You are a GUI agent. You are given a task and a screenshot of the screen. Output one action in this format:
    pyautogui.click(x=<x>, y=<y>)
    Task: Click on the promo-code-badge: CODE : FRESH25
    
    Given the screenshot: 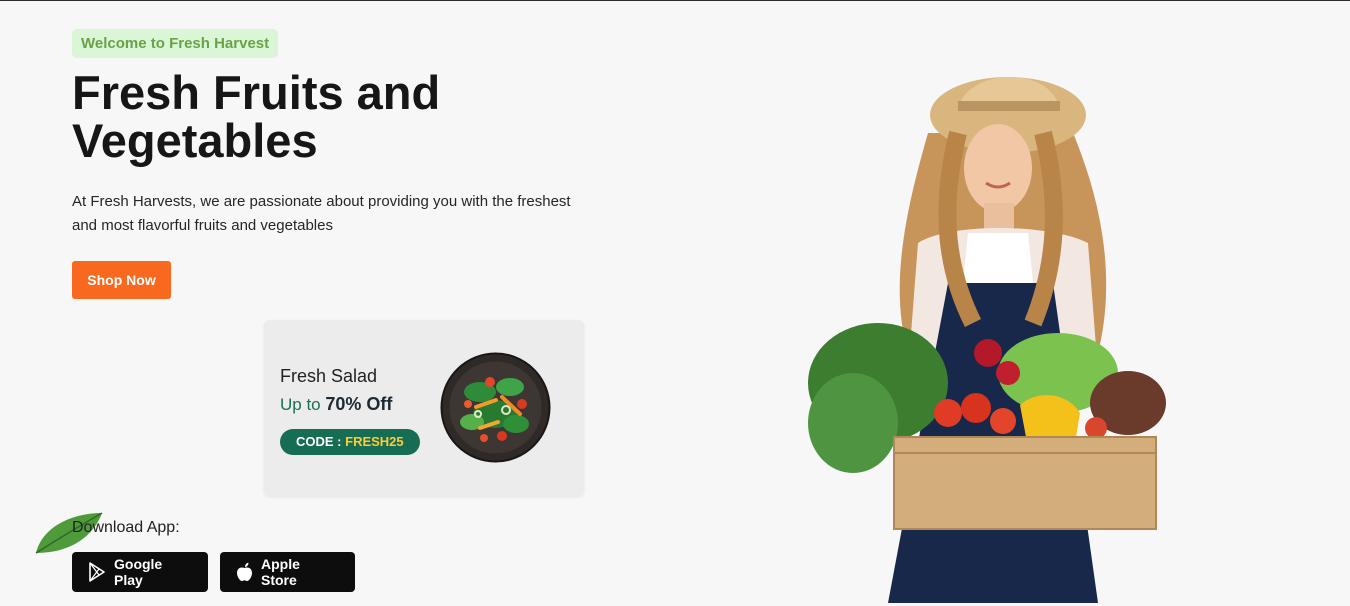 What is the action you would take?
    pyautogui.click(x=350, y=442)
    